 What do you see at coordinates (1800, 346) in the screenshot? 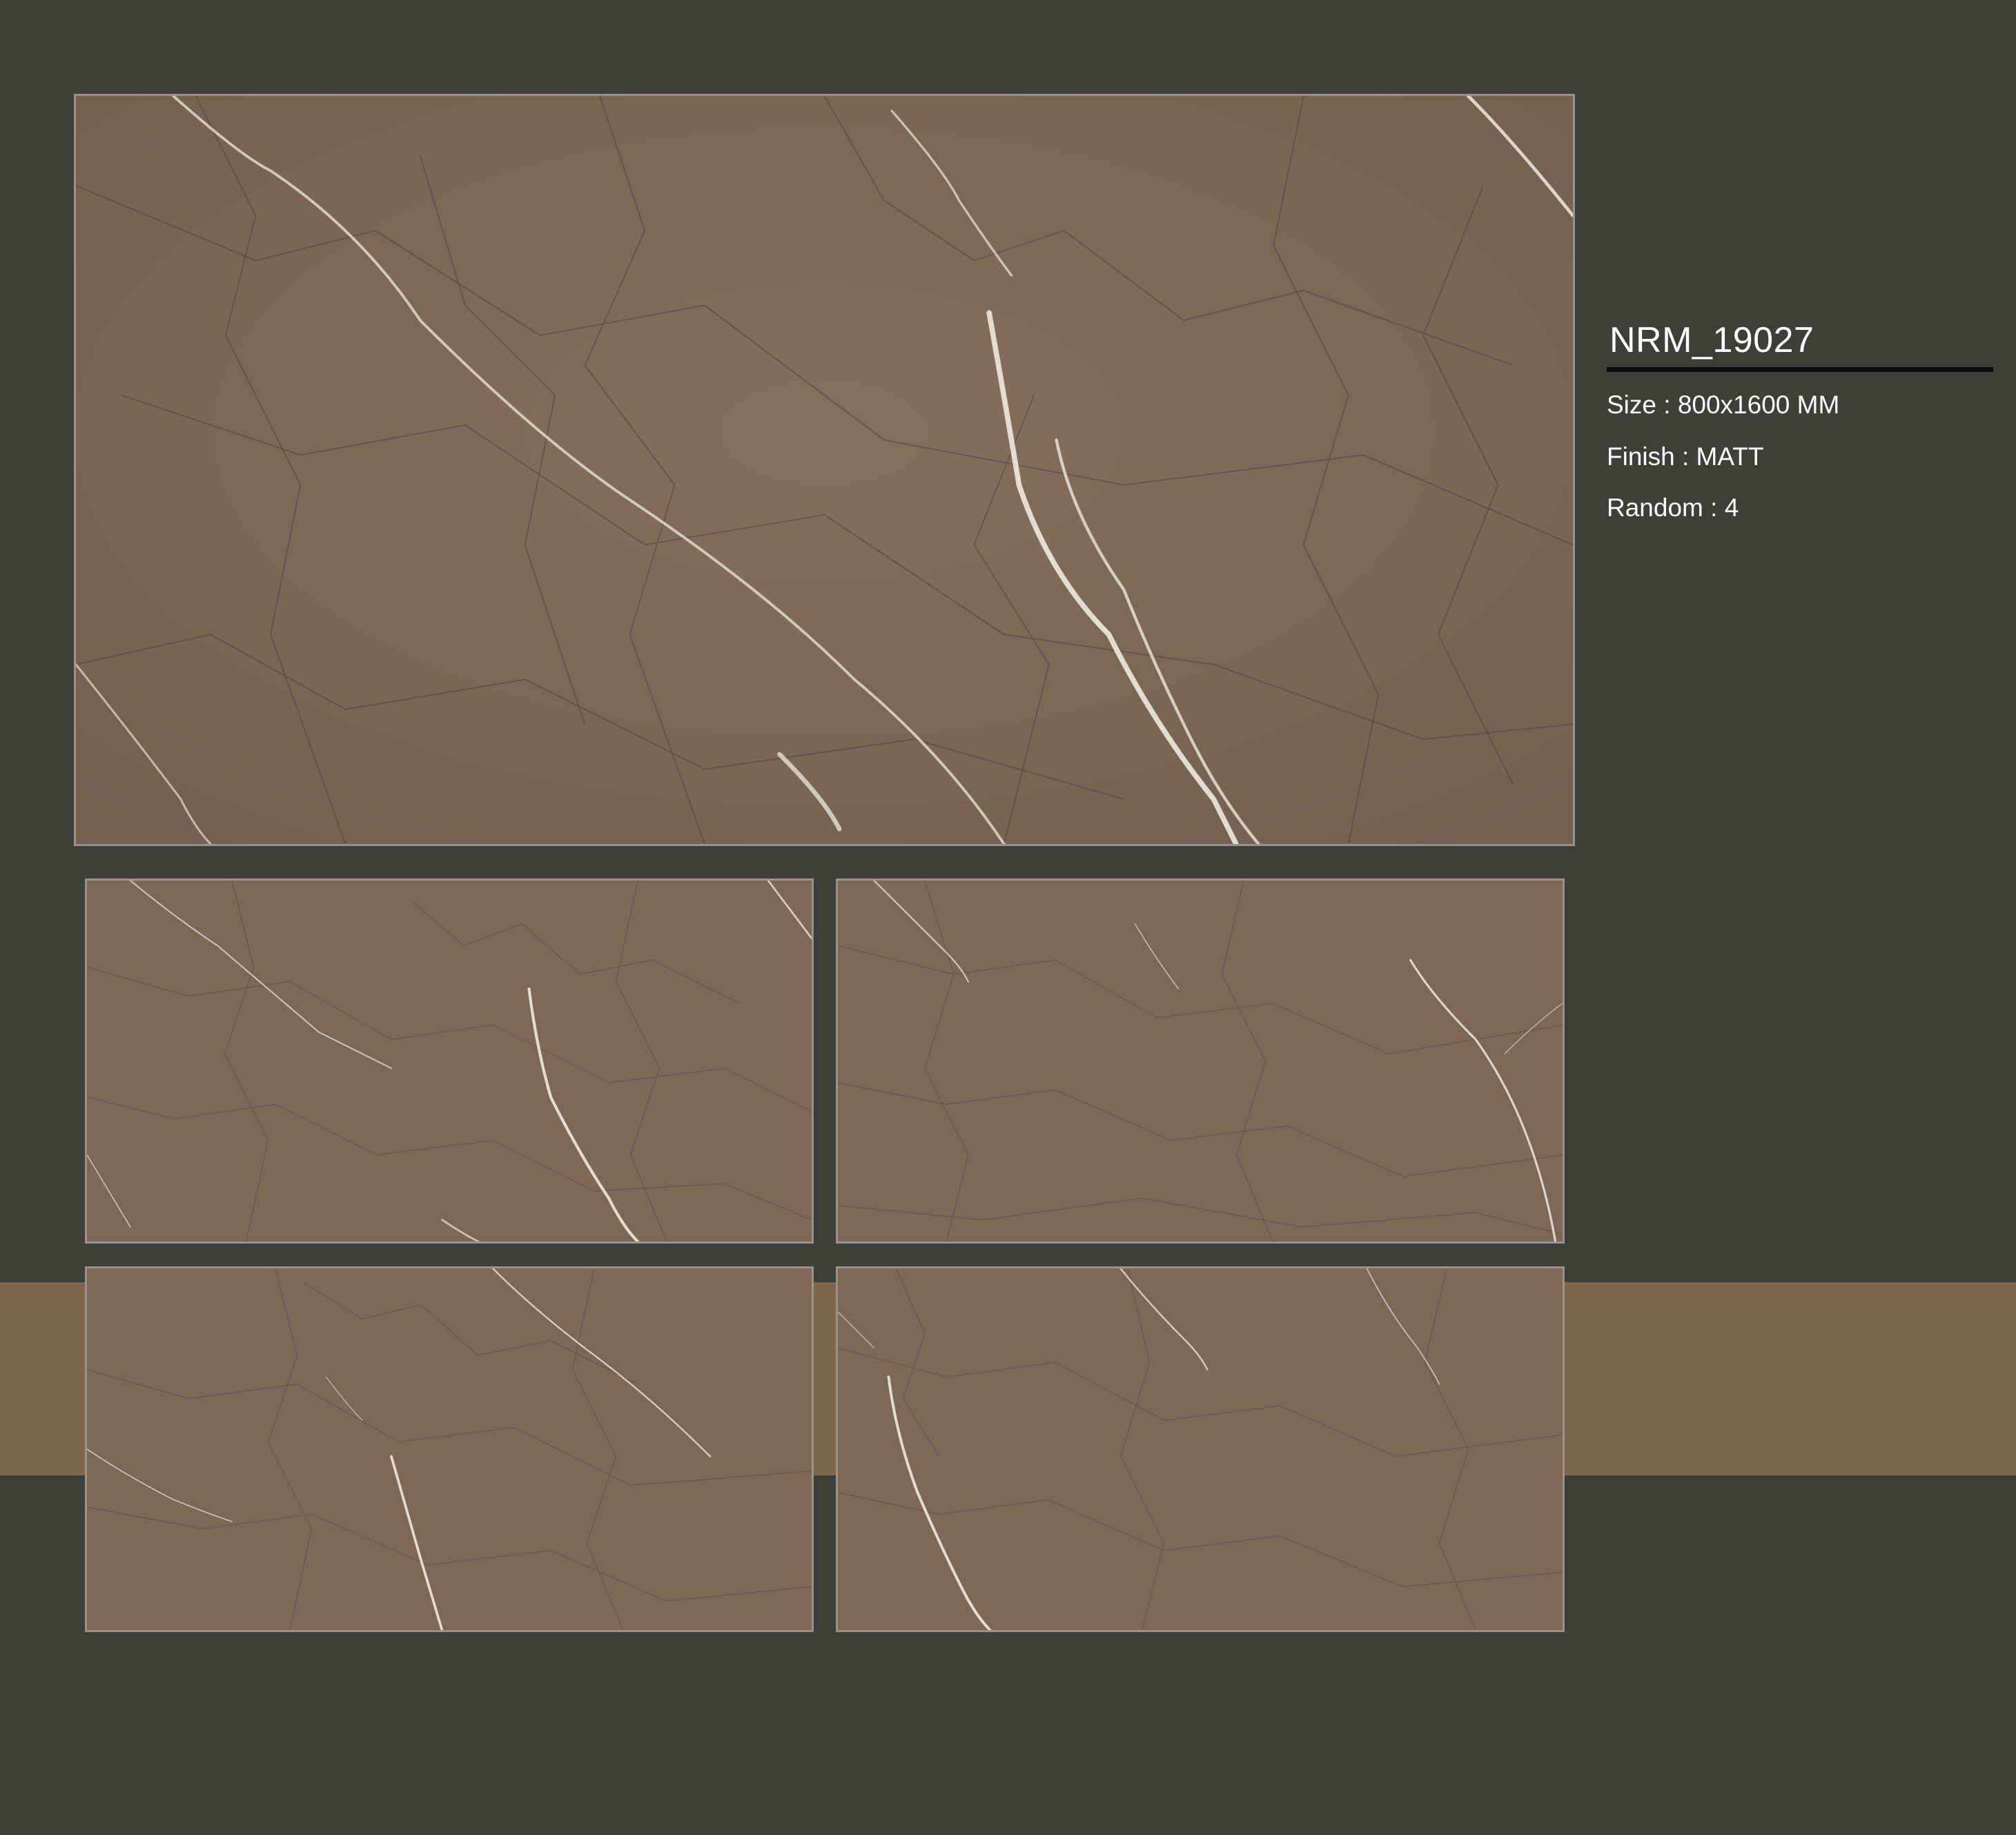
I see `product-code: NRM_19027` at bounding box center [1800, 346].